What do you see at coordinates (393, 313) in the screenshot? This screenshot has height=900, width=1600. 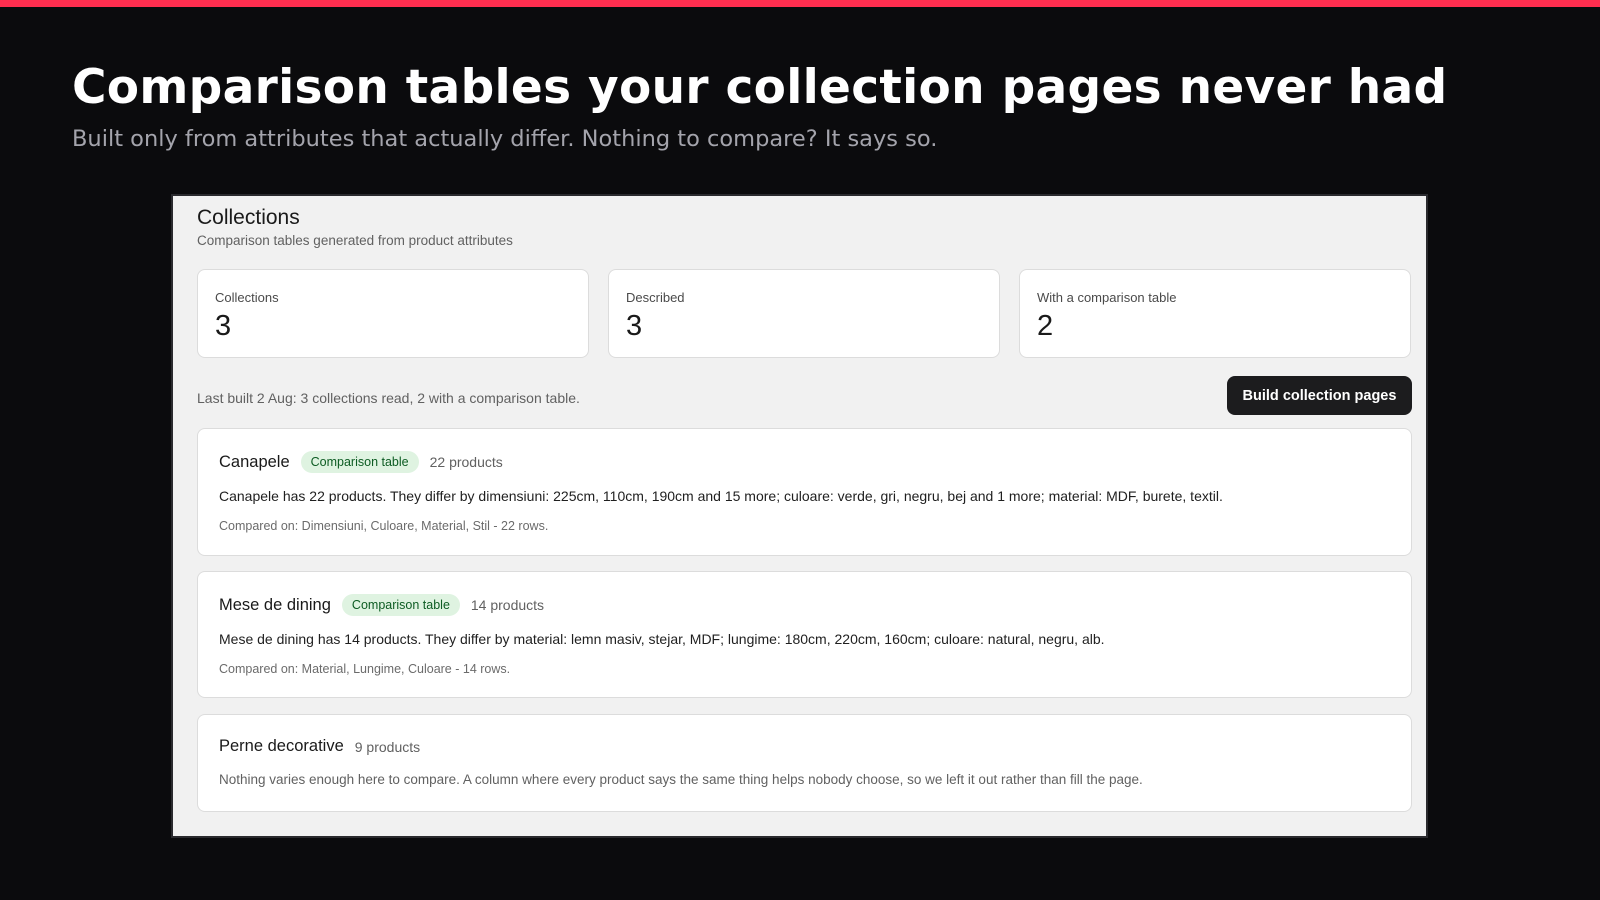 I see `stat-card-collections: Collections 3` at bounding box center [393, 313].